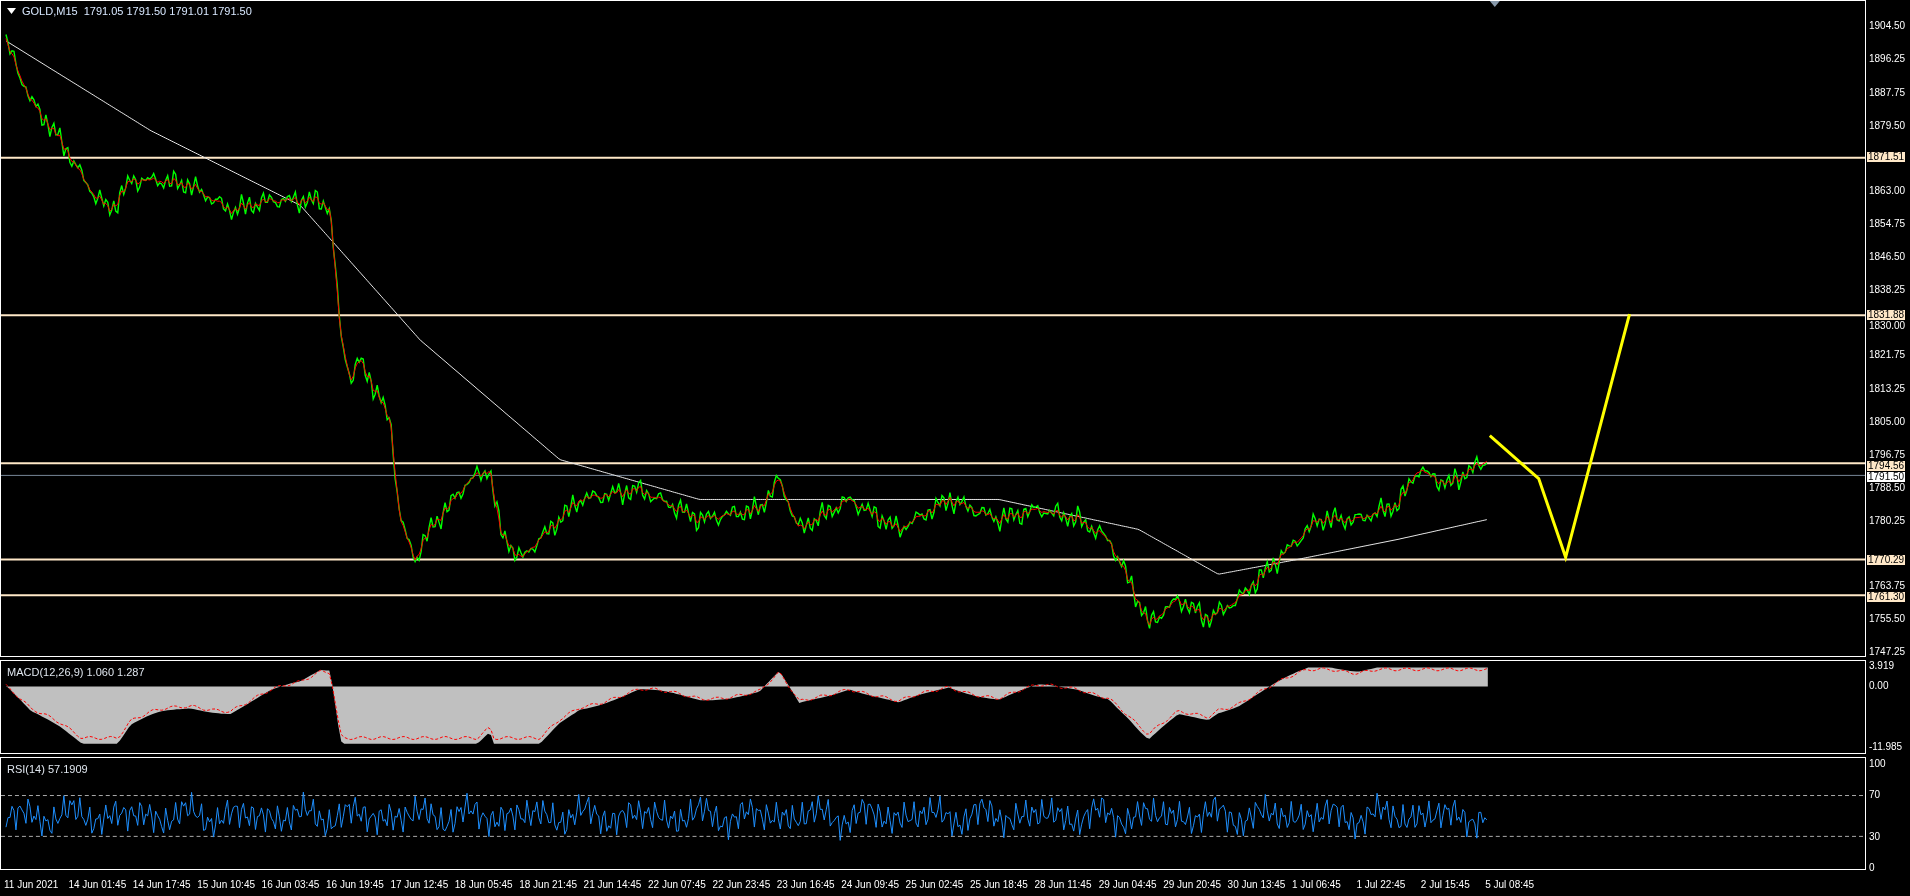 The height and width of the screenshot is (896, 1910). Describe the element at coordinates (1063, 885) in the screenshot. I see `time-label: 28 Jun 11:45` at that location.